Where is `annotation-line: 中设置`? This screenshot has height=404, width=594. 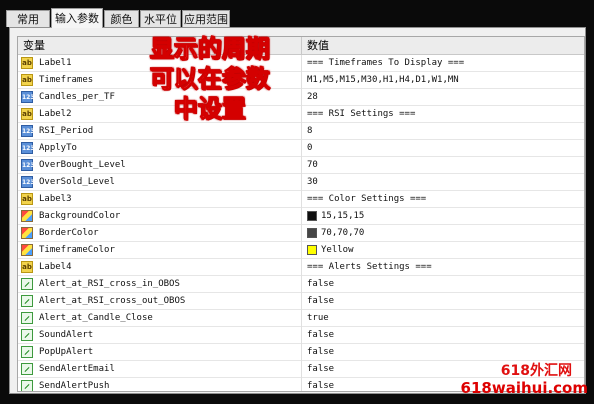 annotation-line: 中设置 is located at coordinates (210, 109).